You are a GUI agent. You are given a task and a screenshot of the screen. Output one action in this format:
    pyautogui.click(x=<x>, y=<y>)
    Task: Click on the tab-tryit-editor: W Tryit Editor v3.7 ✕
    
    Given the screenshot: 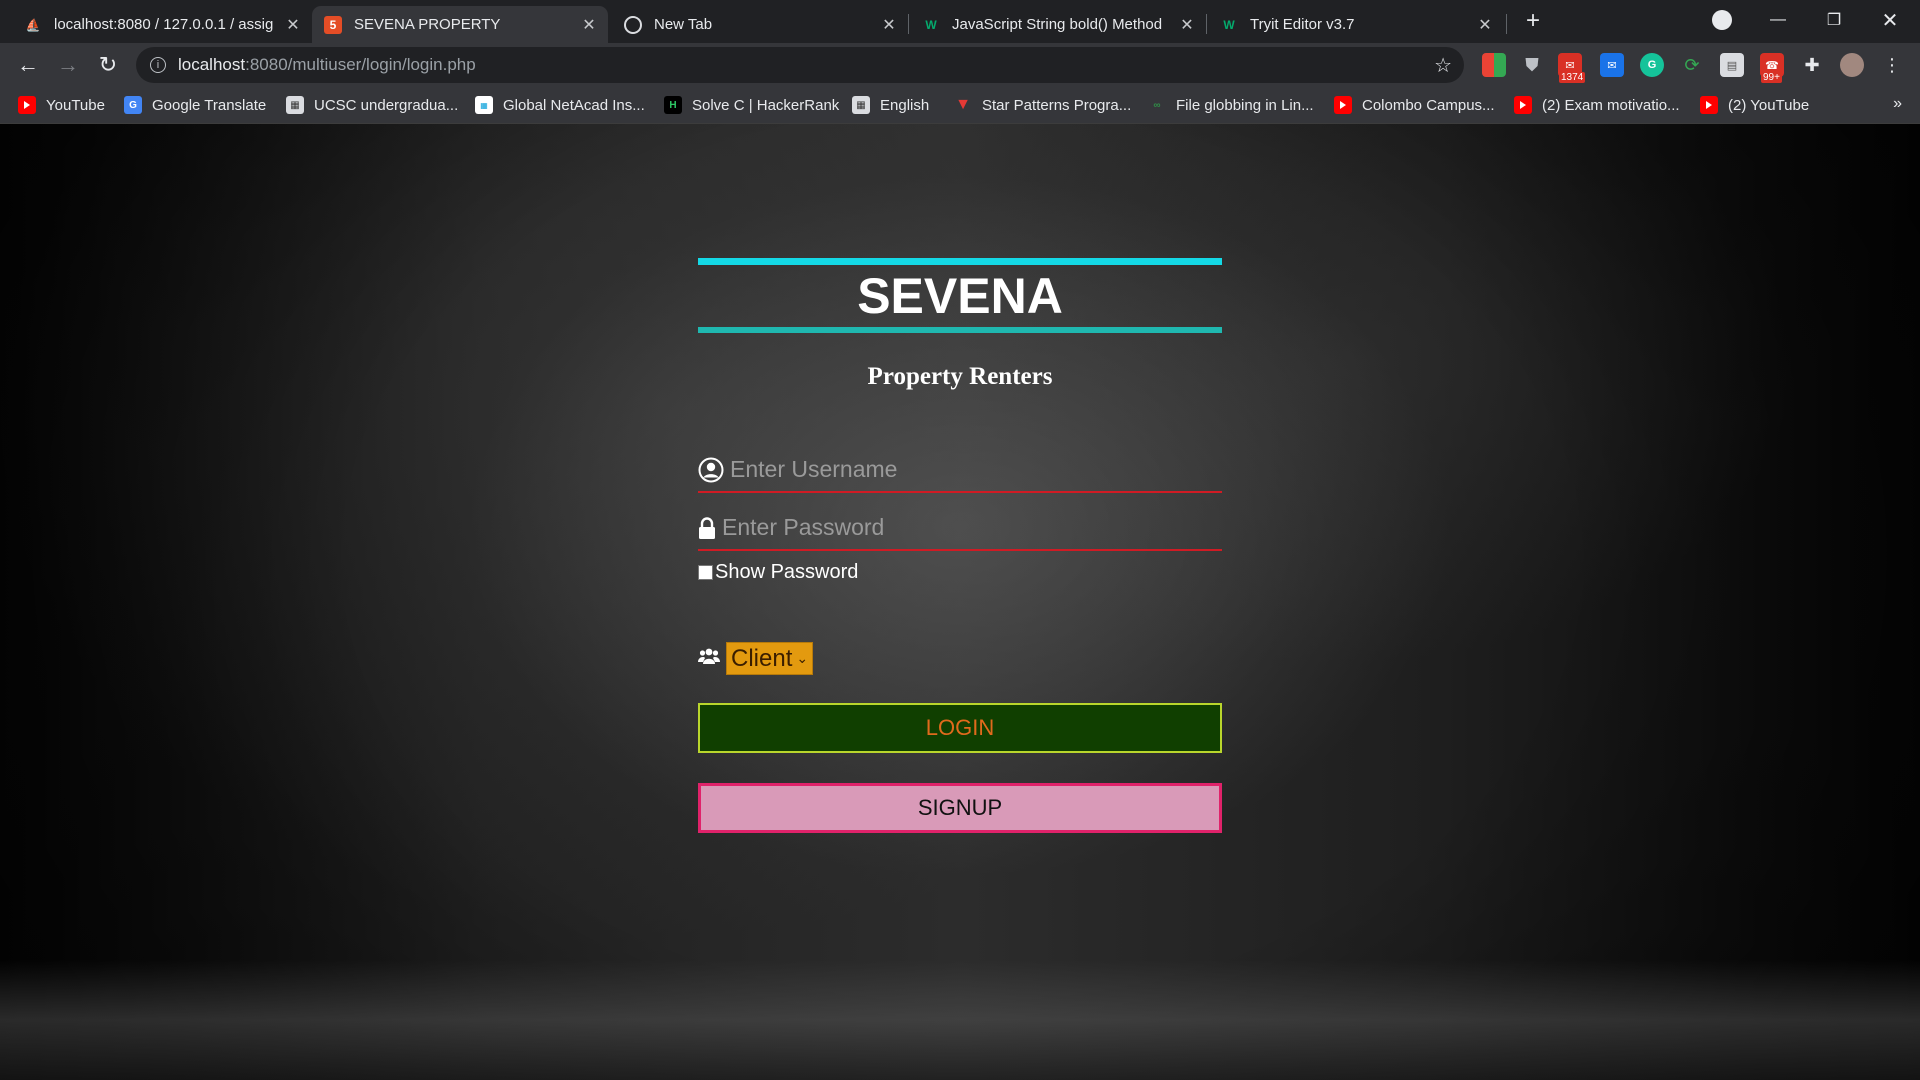 What is the action you would take?
    pyautogui.click(x=1356, y=24)
    